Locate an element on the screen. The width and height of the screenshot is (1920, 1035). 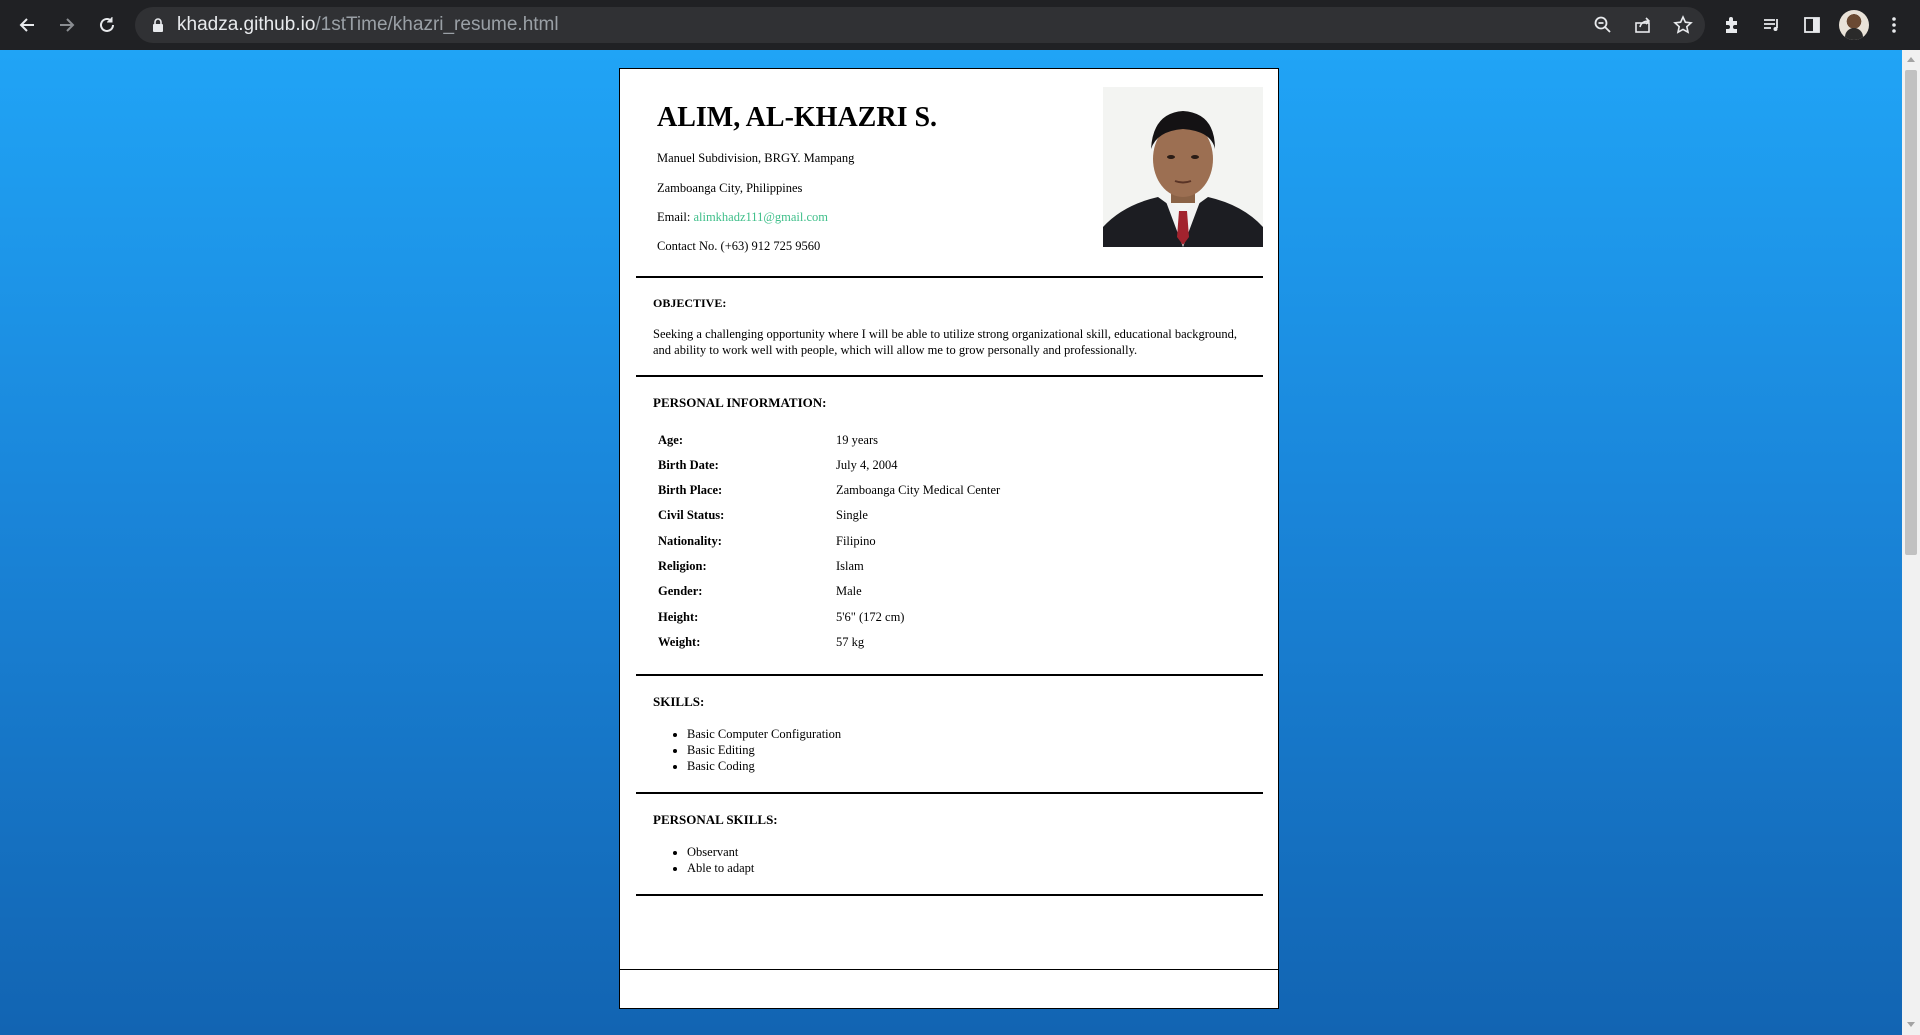
personal-skills-list: Observant Able to adapt is located at coordinates (703, 860).